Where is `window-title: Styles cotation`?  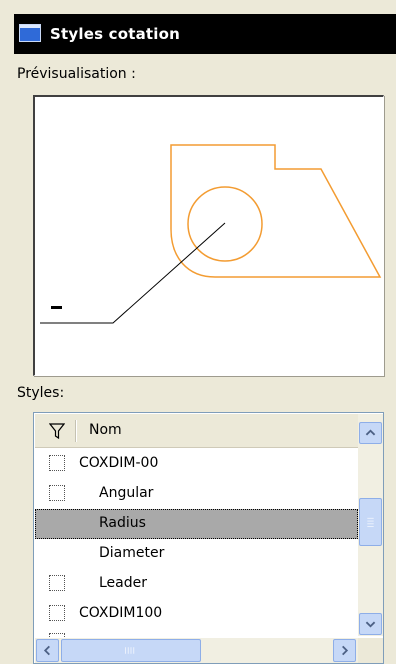
window-title: Styles cotation is located at coordinates (115, 34).